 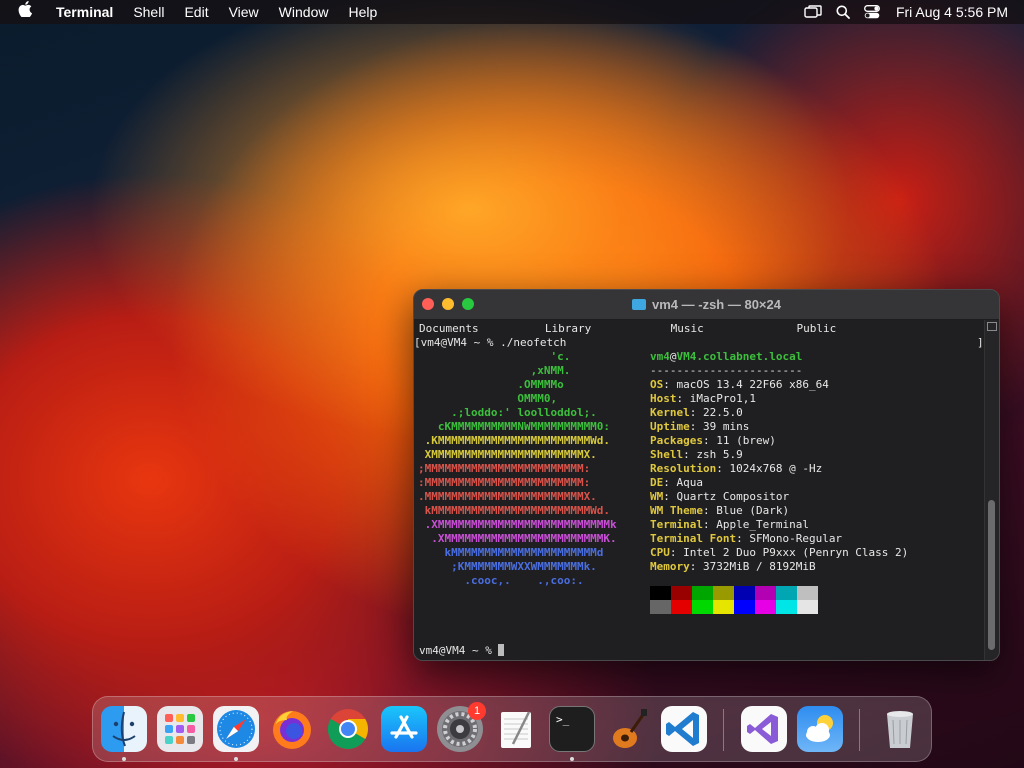 What do you see at coordinates (667, 454) in the screenshot?
I see `info-key: Shell` at bounding box center [667, 454].